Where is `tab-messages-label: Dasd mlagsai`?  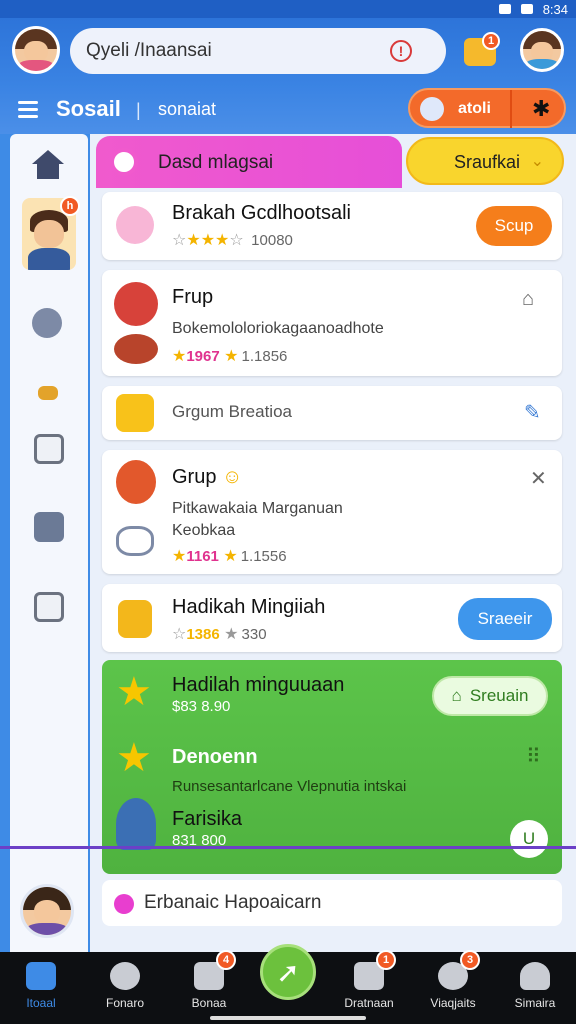
tab-messages-label: Dasd mlagsai is located at coordinates (216, 162).